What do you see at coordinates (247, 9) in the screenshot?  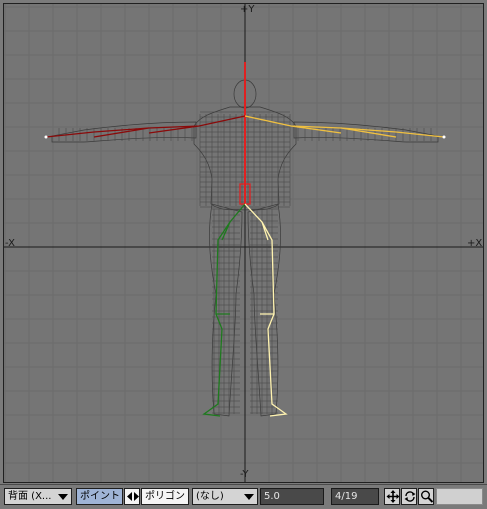 I see `axis-label-y-top: +Y` at bounding box center [247, 9].